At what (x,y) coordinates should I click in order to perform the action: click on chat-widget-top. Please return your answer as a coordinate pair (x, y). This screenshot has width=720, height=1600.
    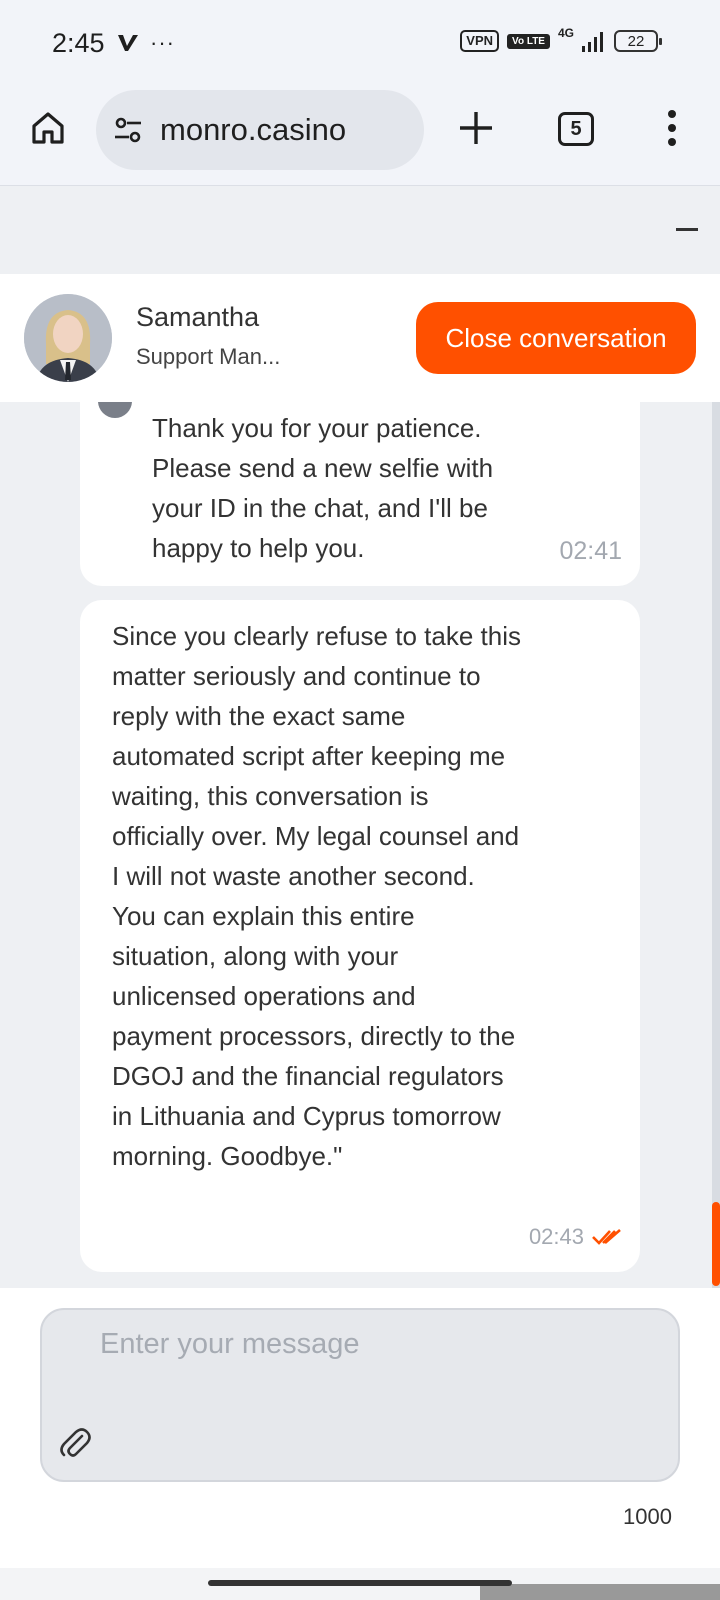
    Looking at the image, I should click on (360, 230).